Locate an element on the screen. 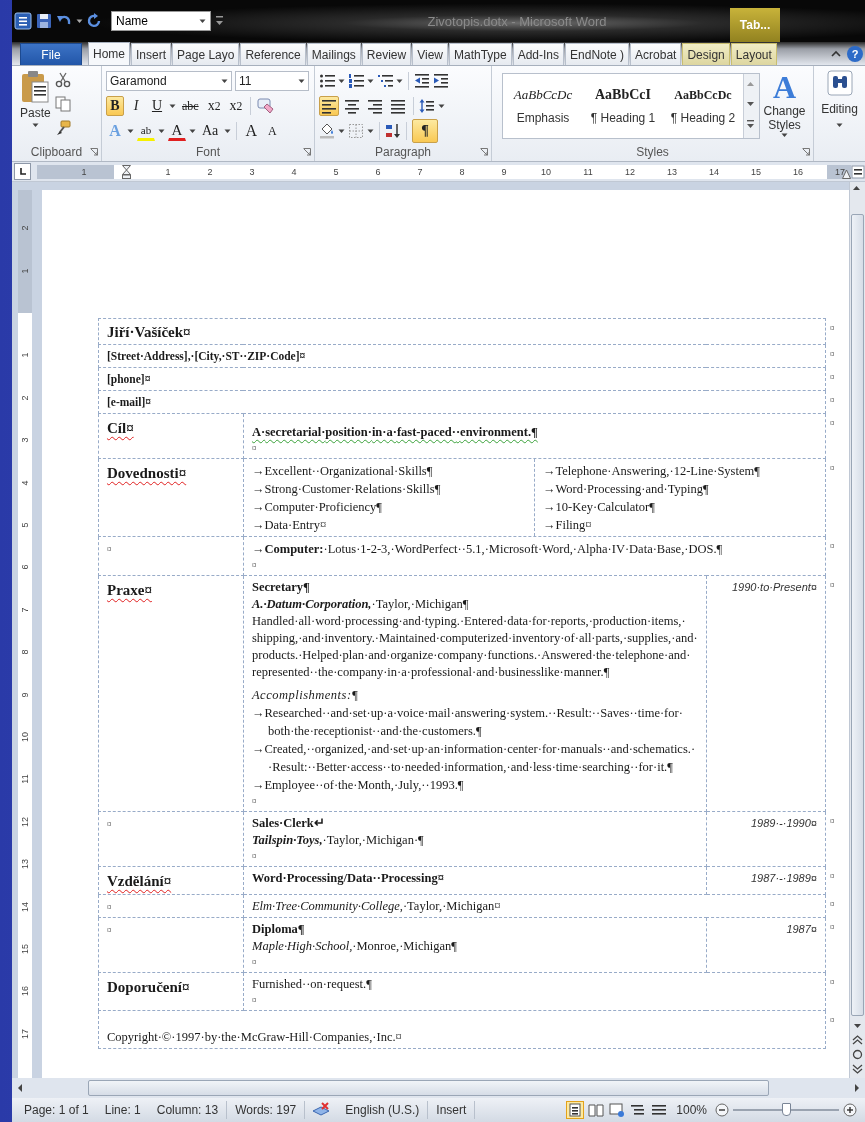  increase-indent-icon is located at coordinates (441, 81).